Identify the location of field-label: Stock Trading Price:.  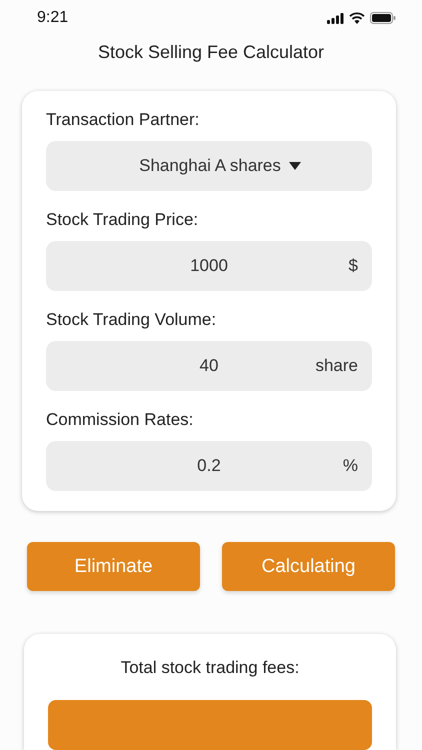
(123, 220).